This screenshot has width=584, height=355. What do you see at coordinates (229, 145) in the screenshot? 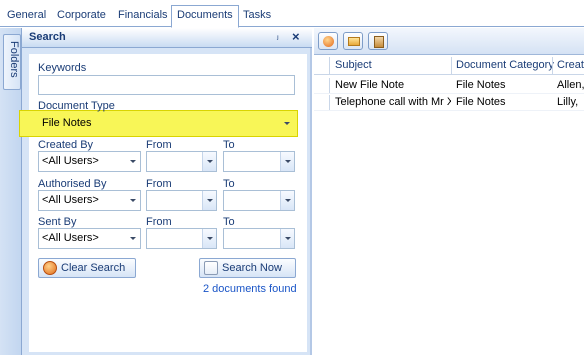
I see `created-to-label: To` at bounding box center [229, 145].